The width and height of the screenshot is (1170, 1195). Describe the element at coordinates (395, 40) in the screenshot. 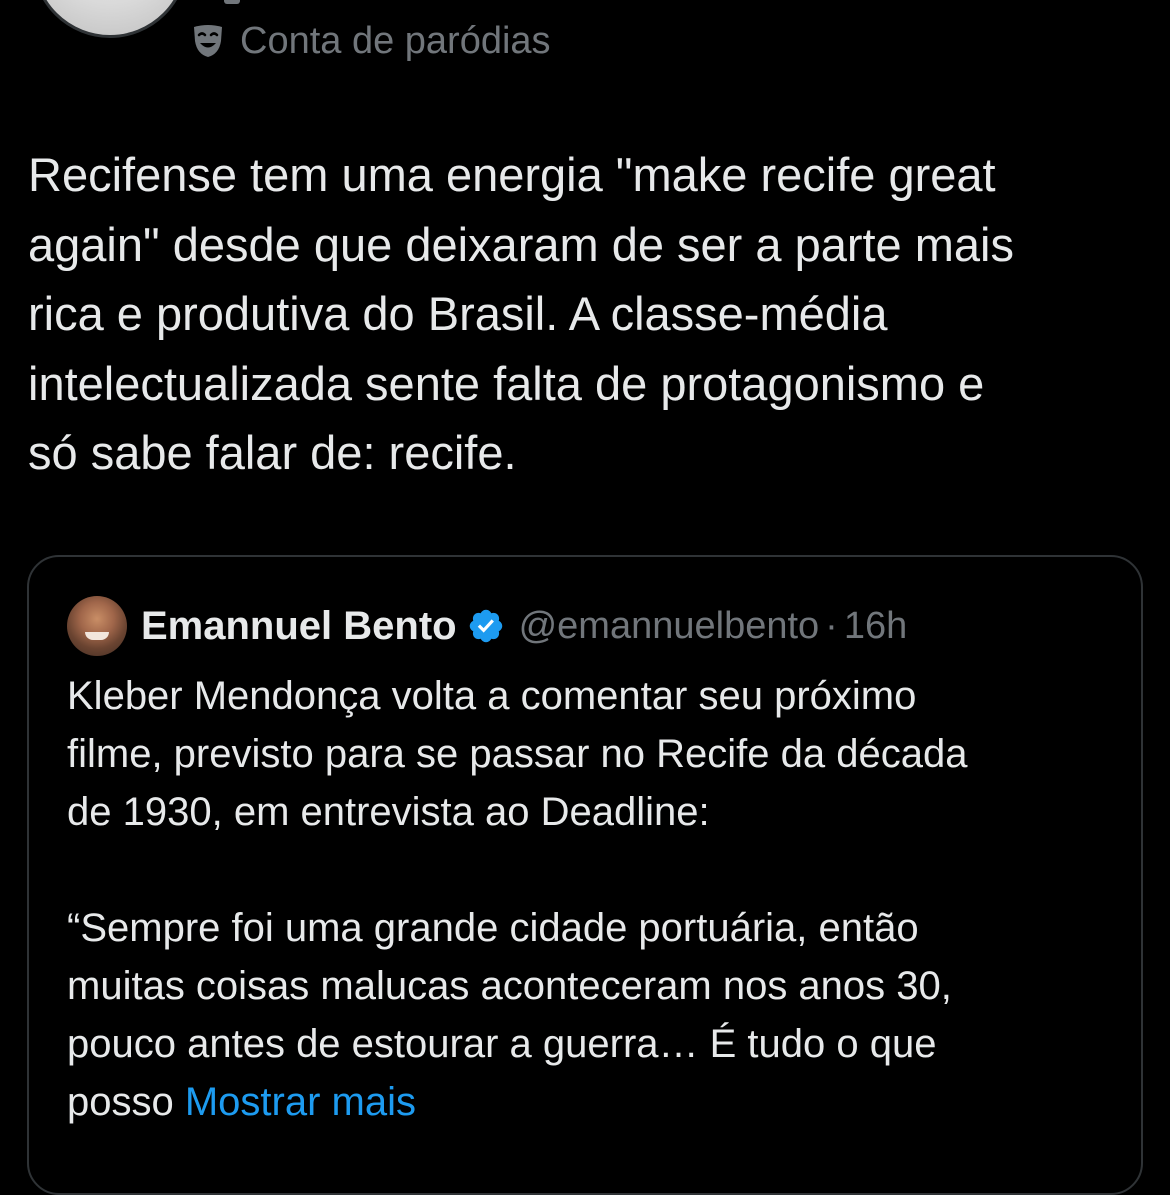

I see `parody-label-text: Conta de paródias` at that location.